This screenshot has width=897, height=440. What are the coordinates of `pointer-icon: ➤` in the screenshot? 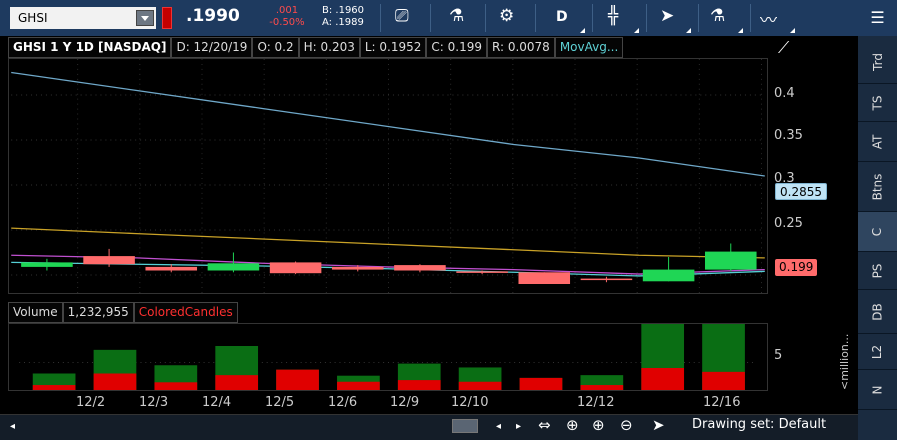 It's located at (658, 425).